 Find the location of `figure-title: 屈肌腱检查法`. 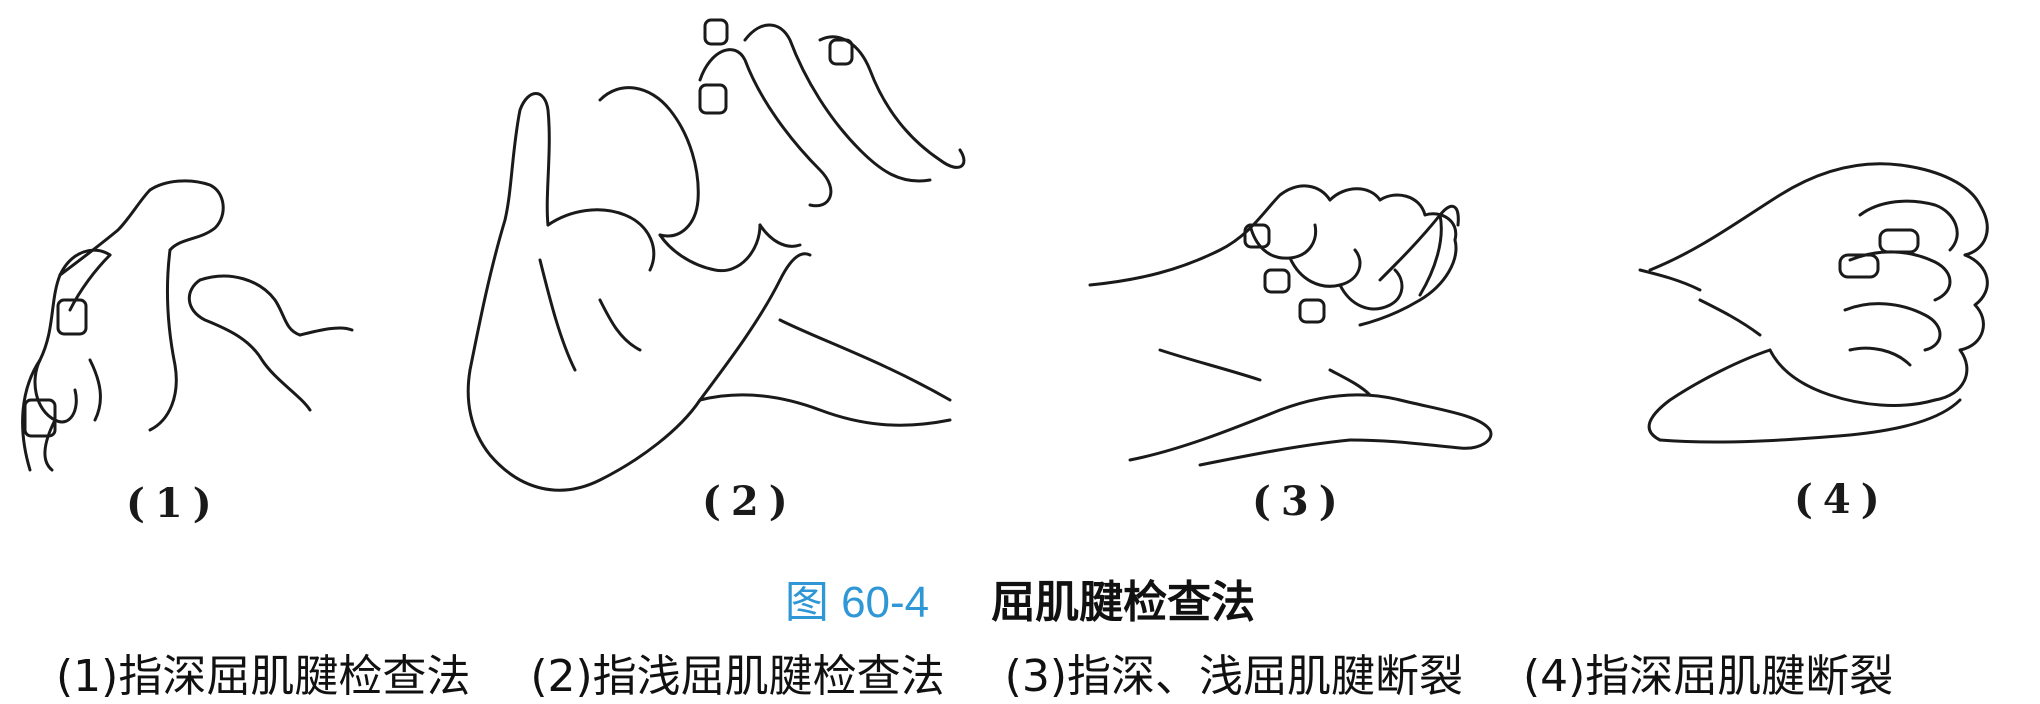

figure-title: 屈肌腱检查法 is located at coordinates (1123, 602).